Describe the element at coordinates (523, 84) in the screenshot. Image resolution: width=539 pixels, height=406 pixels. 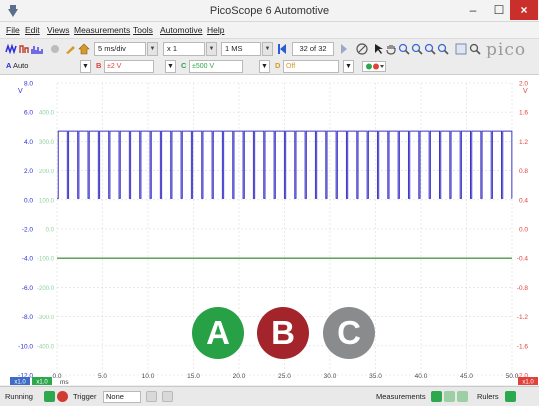
I see `right-tick-label: 2.0` at that location.